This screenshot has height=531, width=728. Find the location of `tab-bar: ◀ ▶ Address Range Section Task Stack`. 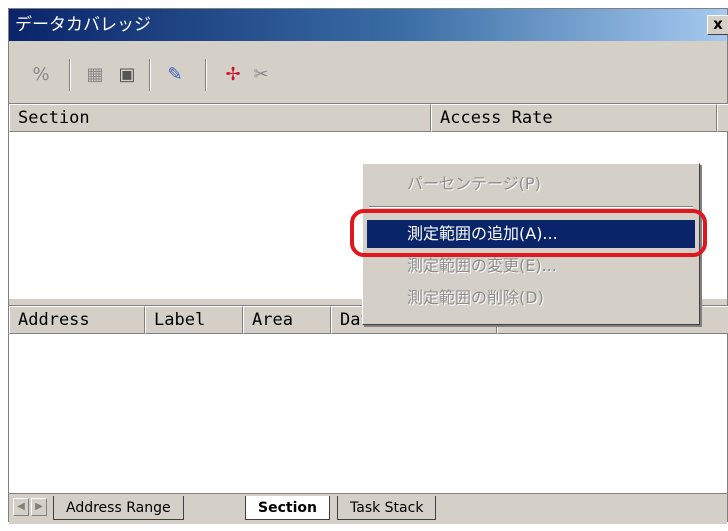

tab-bar: ◀ ▶ Address Range Section Task Stack is located at coordinates (368, 508).